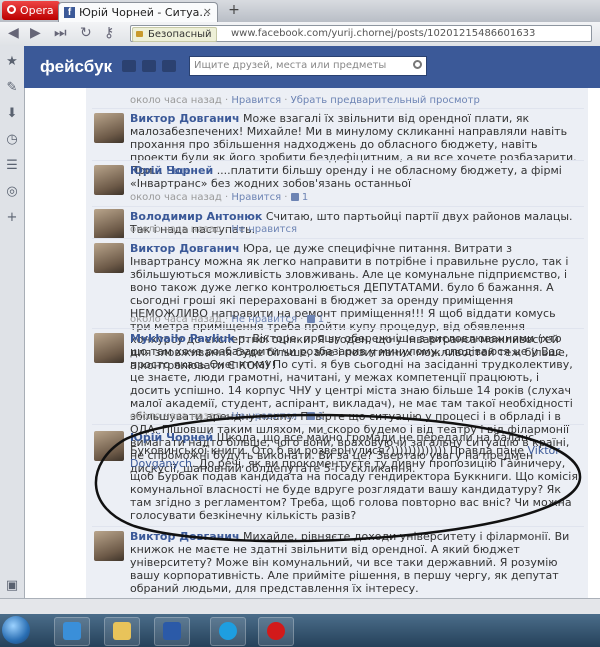 The width and height of the screenshot is (600, 647). I want to click on new-tab-button: +, so click(234, 10).